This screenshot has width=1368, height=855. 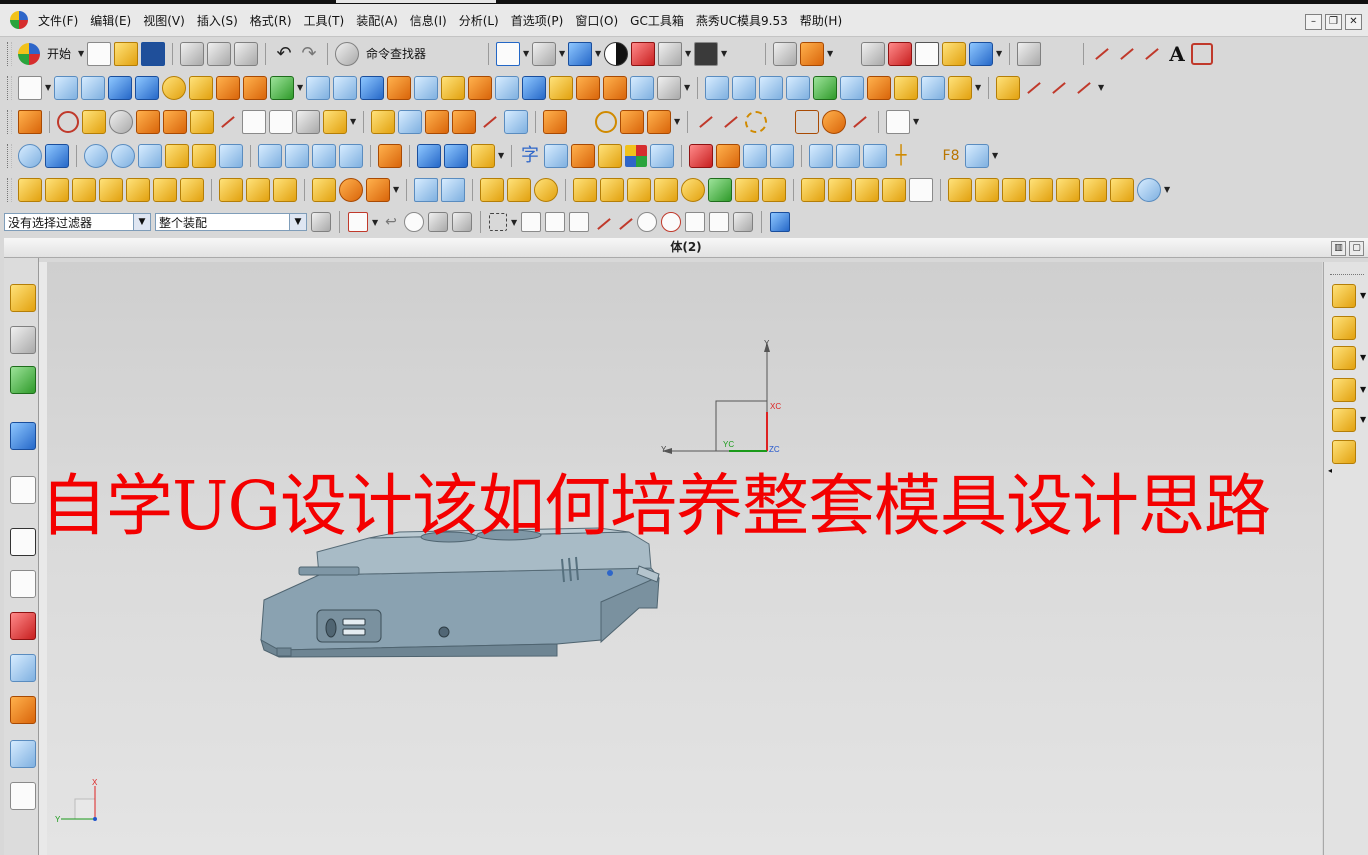 I want to click on chamfer-icon, so click(x=426, y=87).